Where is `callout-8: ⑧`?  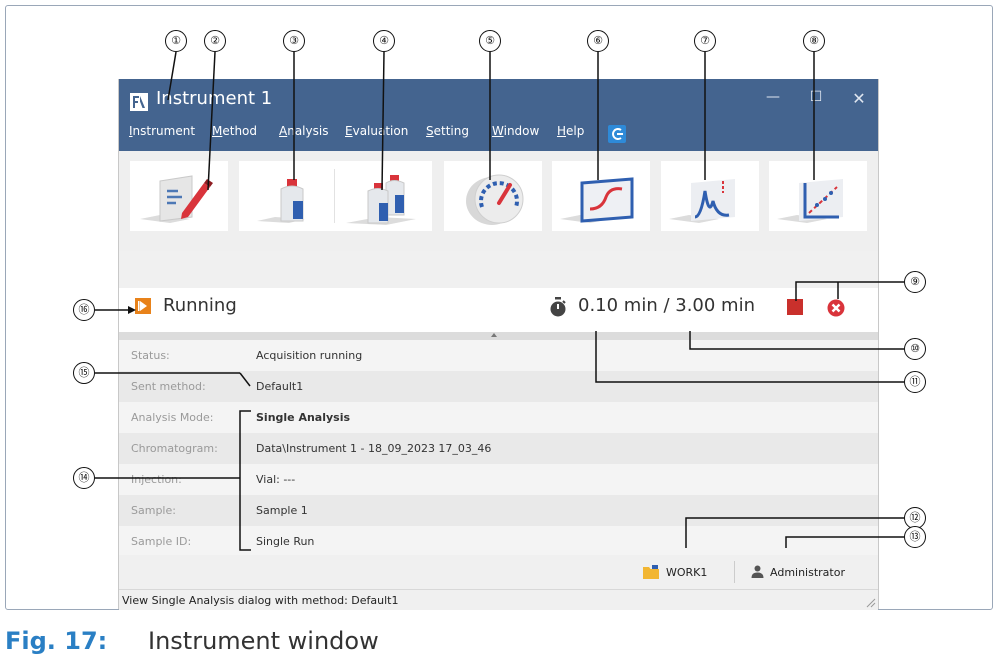
callout-8: ⑧ is located at coordinates (814, 41).